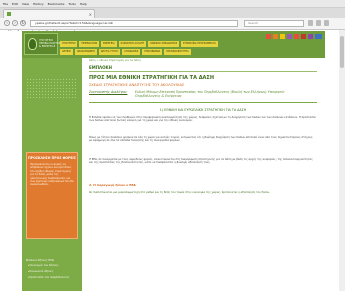 The width and height of the screenshot is (345, 291). What do you see at coordinates (66, 52) in the screenshot?
I see `nav-item: ΑΡΧΕΙΟ` at bounding box center [66, 52].